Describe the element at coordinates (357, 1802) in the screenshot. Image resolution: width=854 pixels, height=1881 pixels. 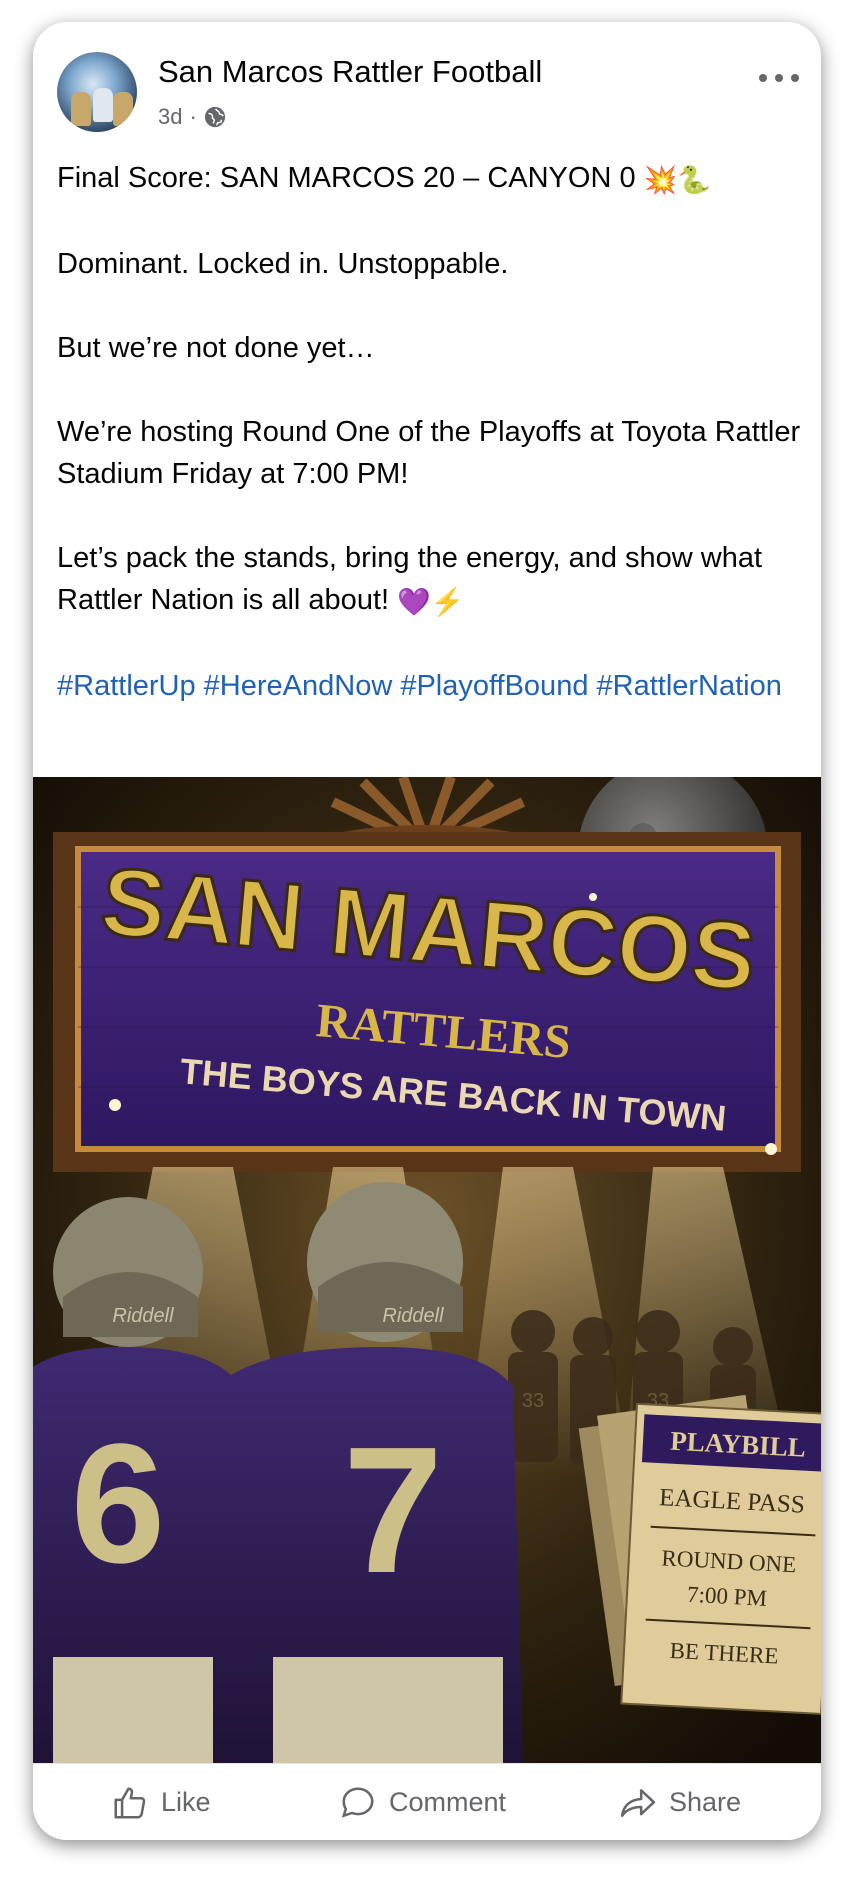
I see `comment-bubble-icon` at that location.